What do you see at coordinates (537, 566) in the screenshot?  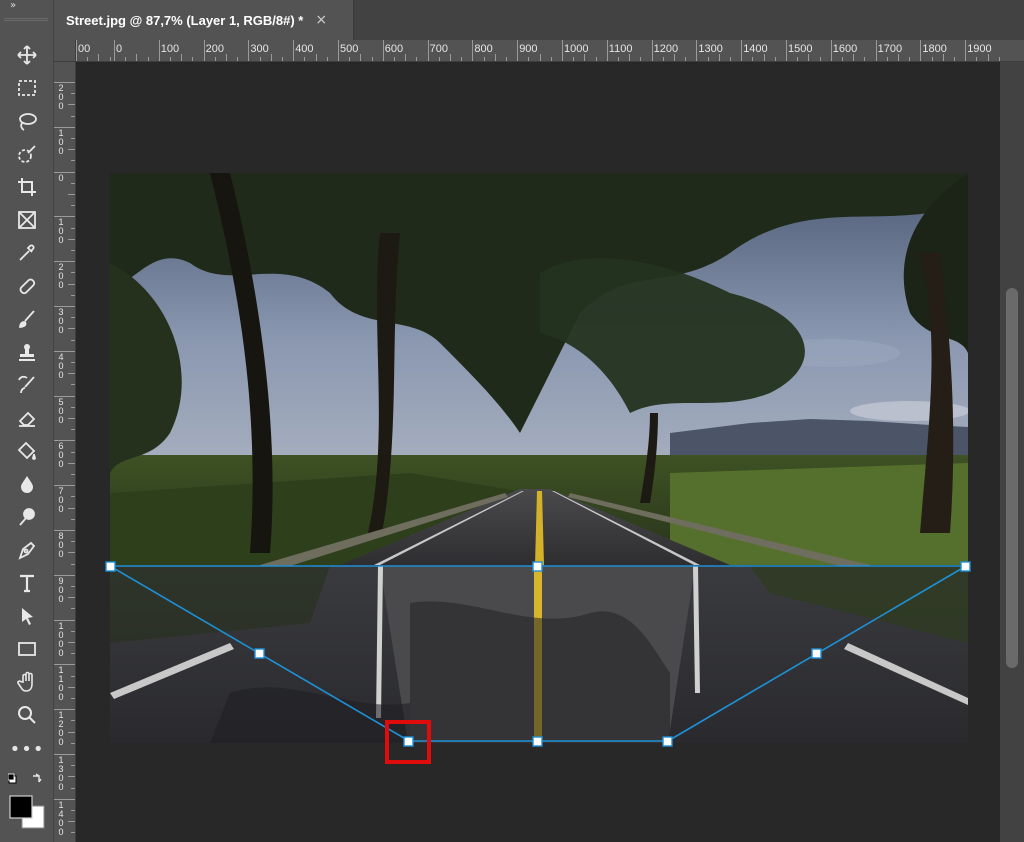 I see `transform-handle-top-middle` at bounding box center [537, 566].